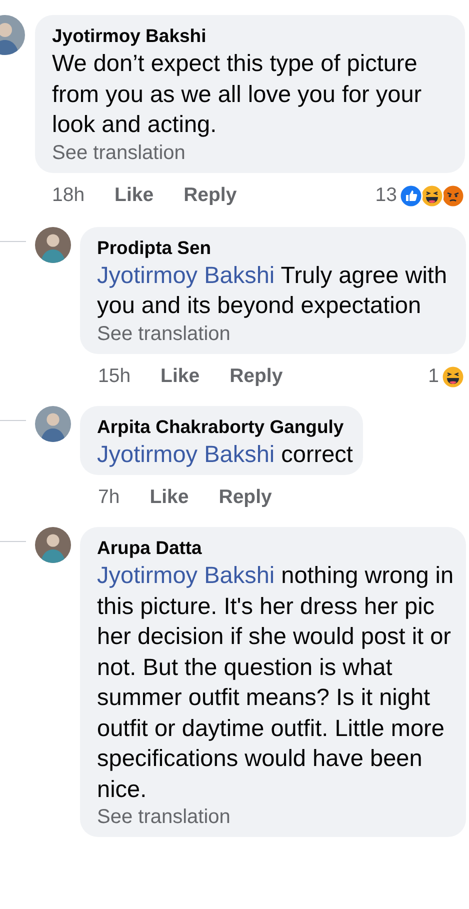  Describe the element at coordinates (253, 36) in the screenshot. I see `author-name: Jyotirmoy Bakshi` at that location.